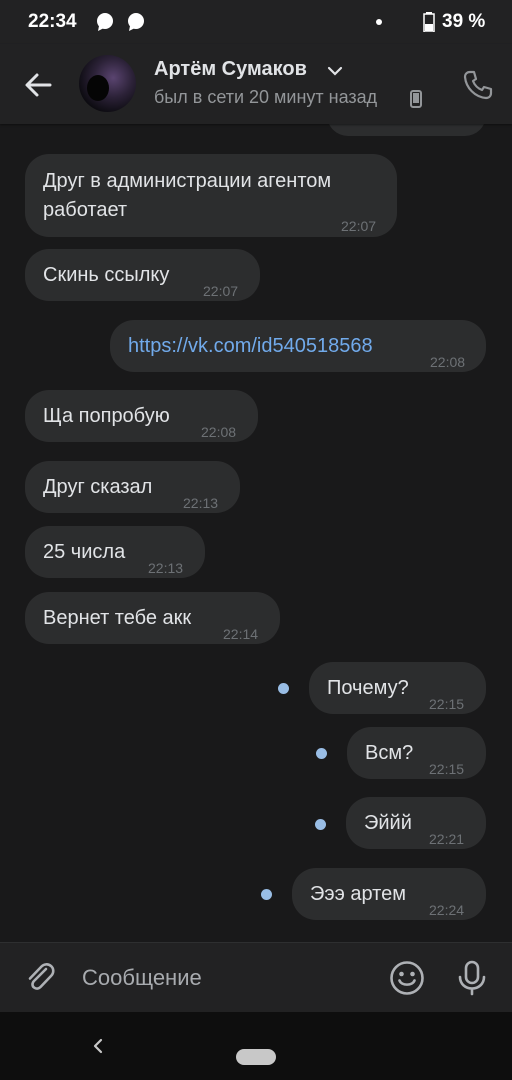  I want to click on message-text: Эййй, so click(388, 823).